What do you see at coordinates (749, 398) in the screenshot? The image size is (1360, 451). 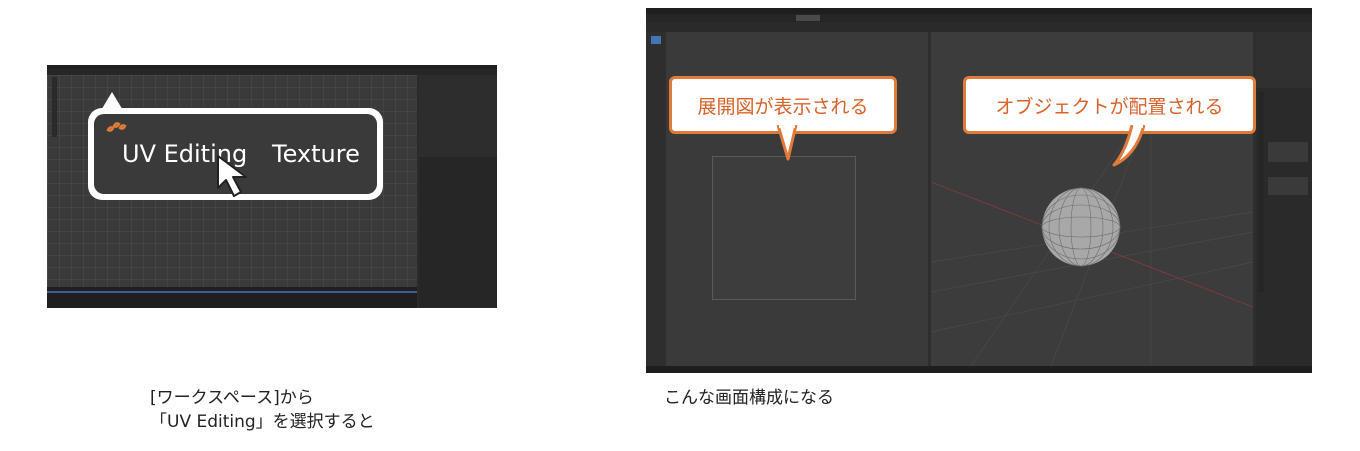 I see `right-caption: こんな画面構成になる` at bounding box center [749, 398].